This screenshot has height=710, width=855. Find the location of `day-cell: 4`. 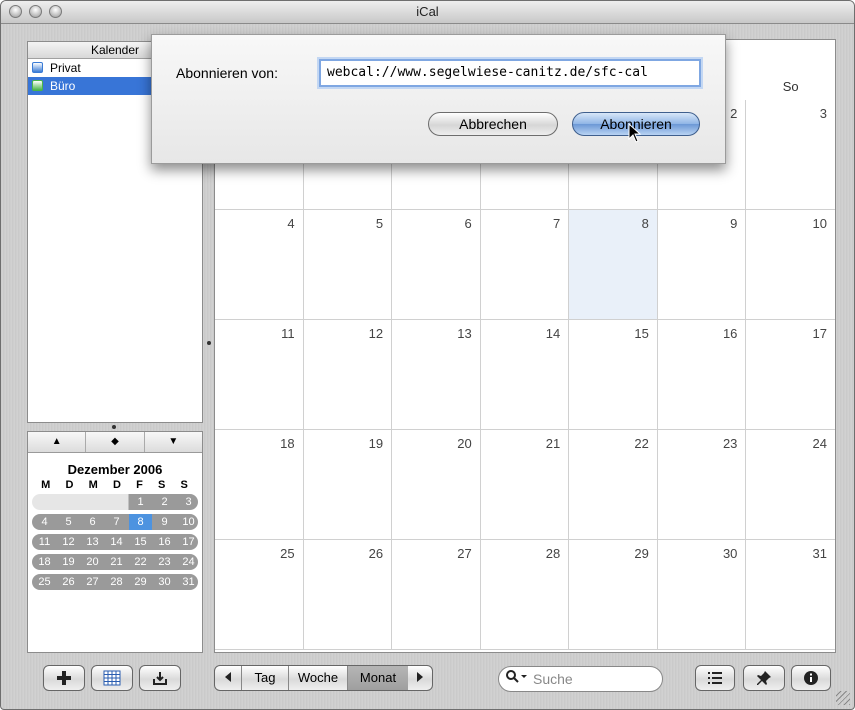

day-cell: 4 is located at coordinates (259, 265).